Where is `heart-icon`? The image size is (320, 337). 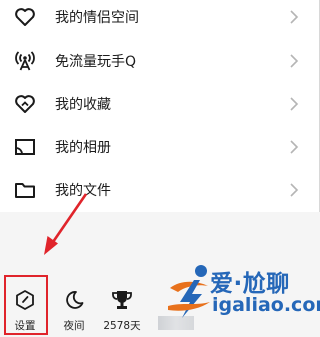
heart-icon is located at coordinates (25, 17).